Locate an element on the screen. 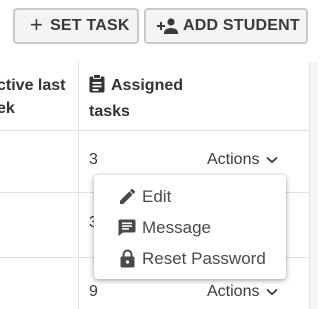 Image resolution: width=320 pixels, height=309 pixels. column-divider is located at coordinates (78, 185).